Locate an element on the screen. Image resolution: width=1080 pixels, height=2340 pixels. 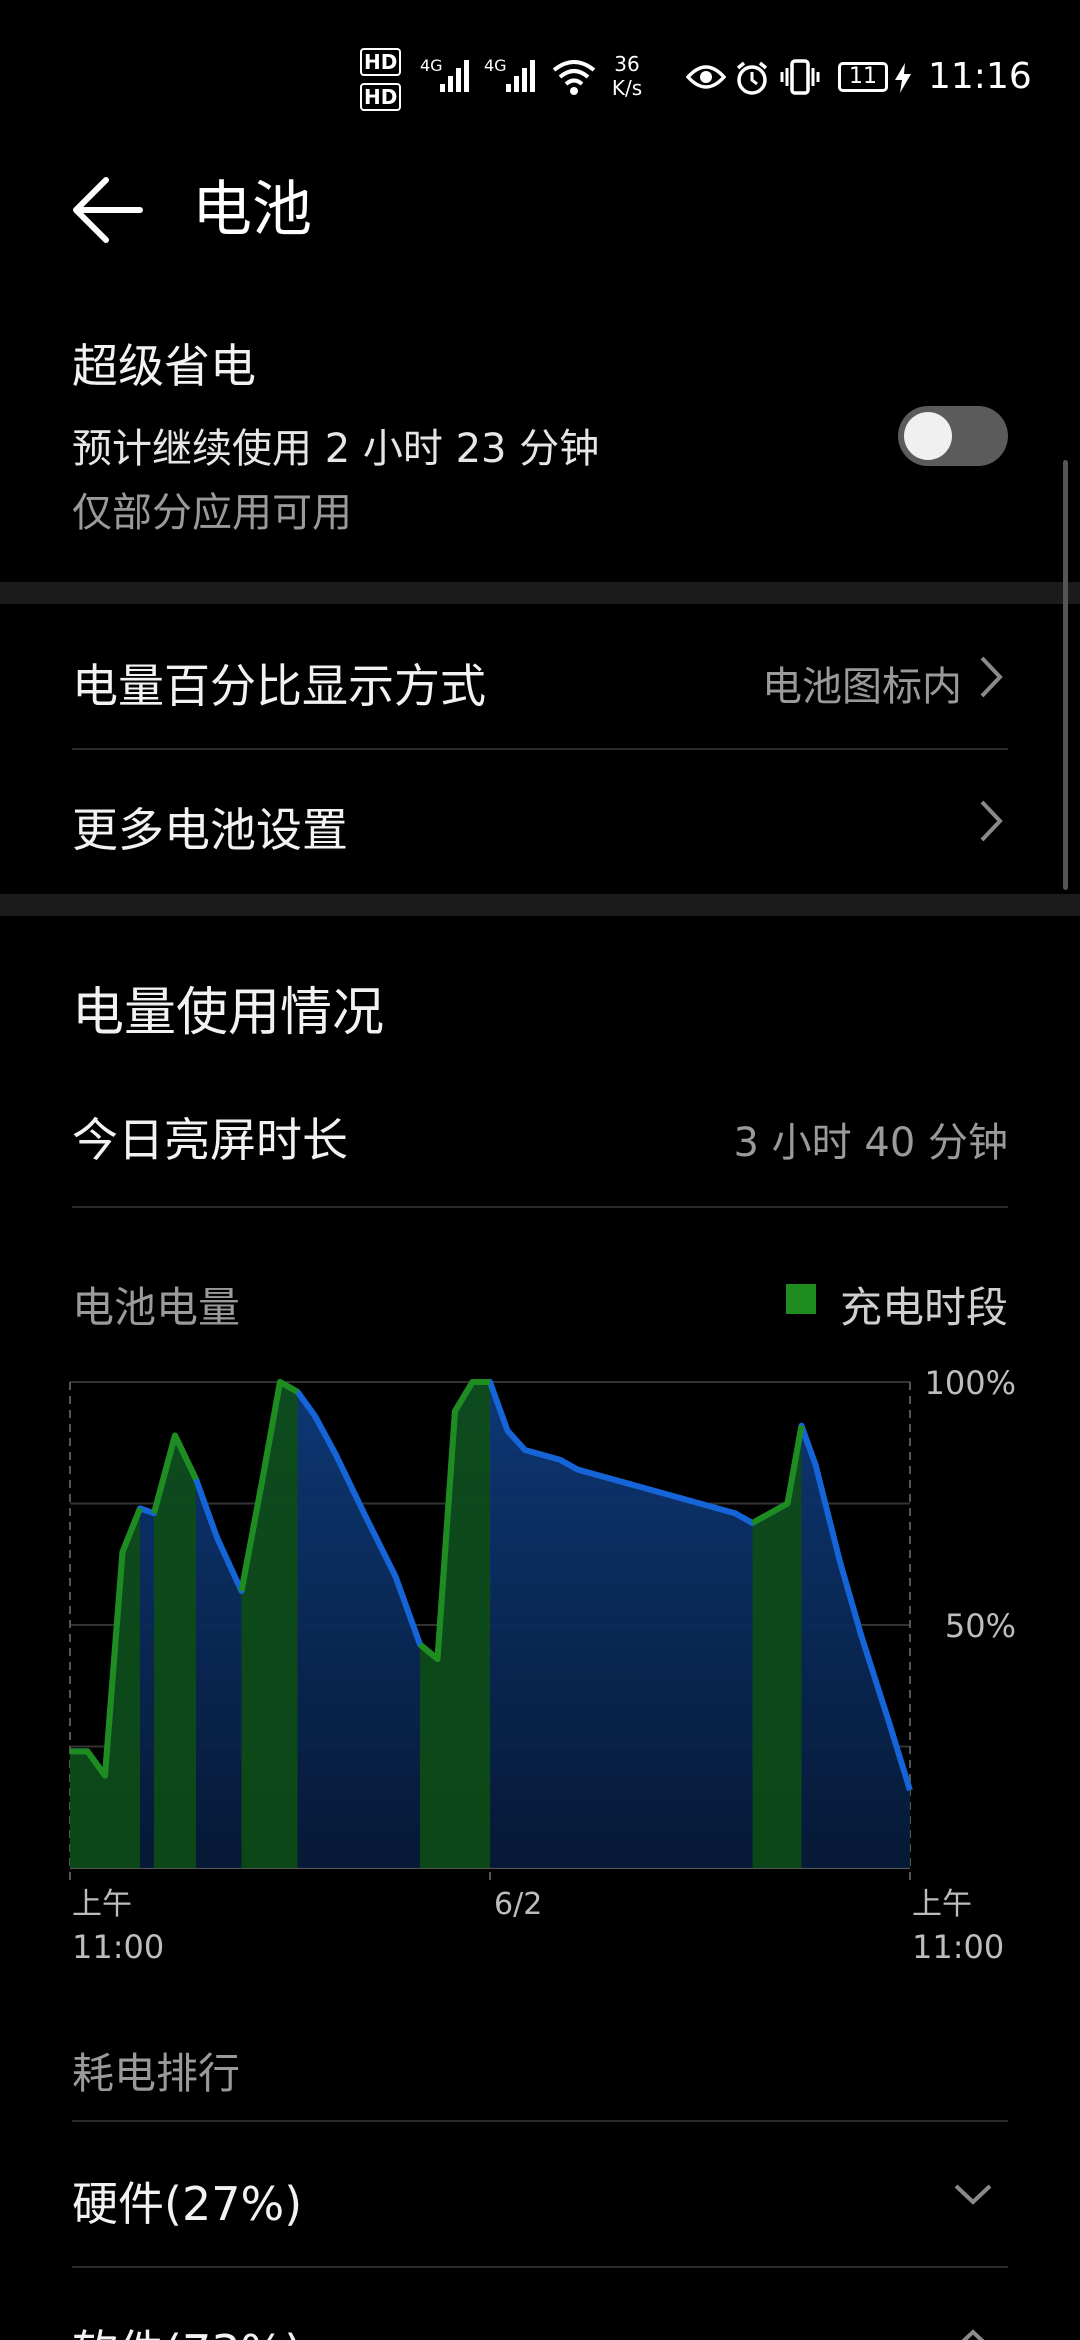
ranking-item-hardware: 硬件(27%) is located at coordinates (540, 2194).